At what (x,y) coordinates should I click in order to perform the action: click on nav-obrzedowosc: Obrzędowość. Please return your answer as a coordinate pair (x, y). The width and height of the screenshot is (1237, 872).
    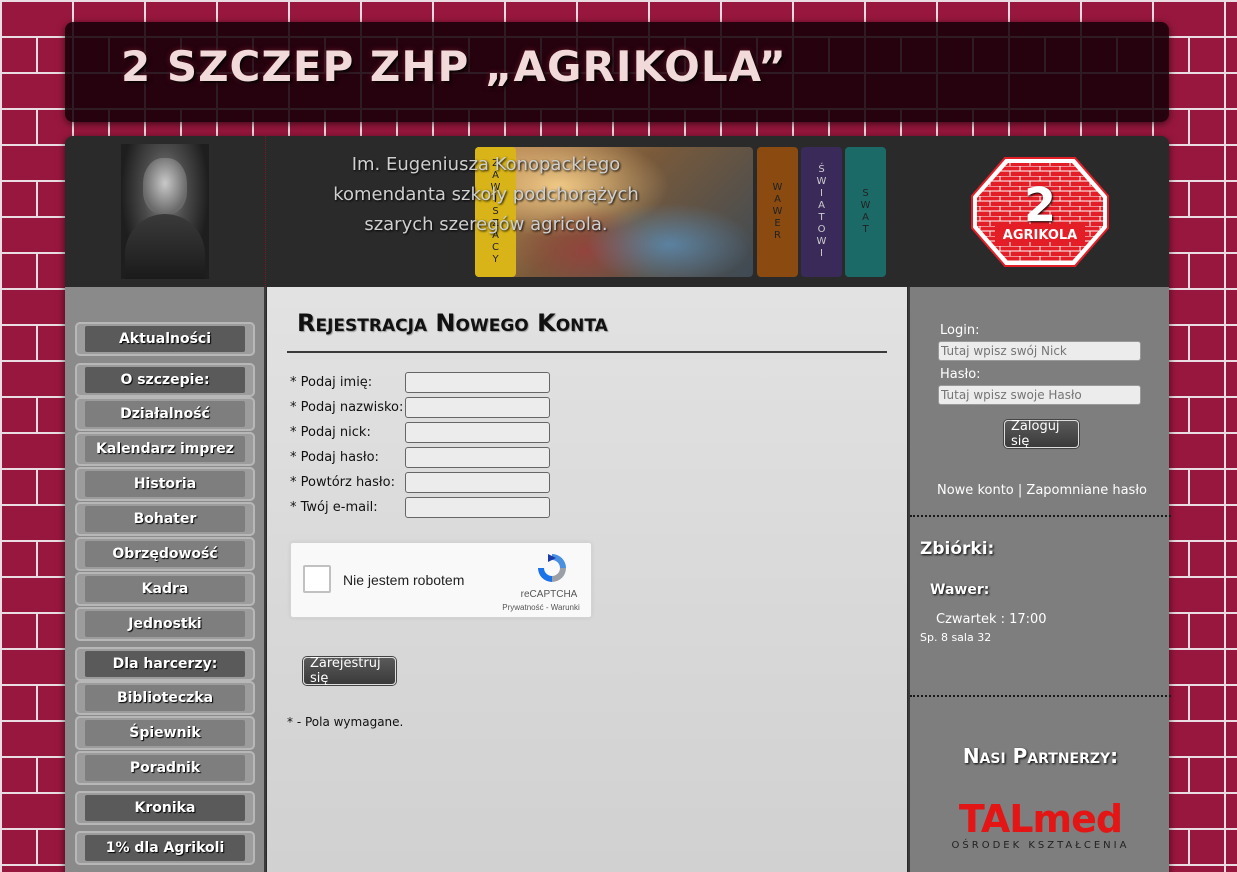
    Looking at the image, I should click on (165, 554).